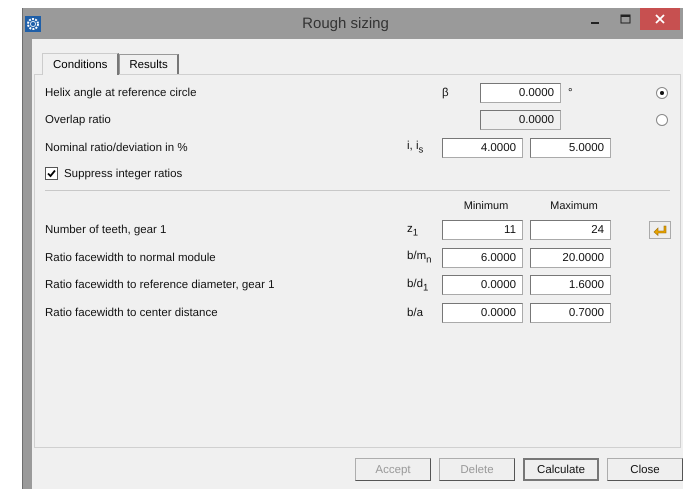 Image resolution: width=683 pixels, height=489 pixels. I want to click on input-field: 6.0000, so click(482, 258).